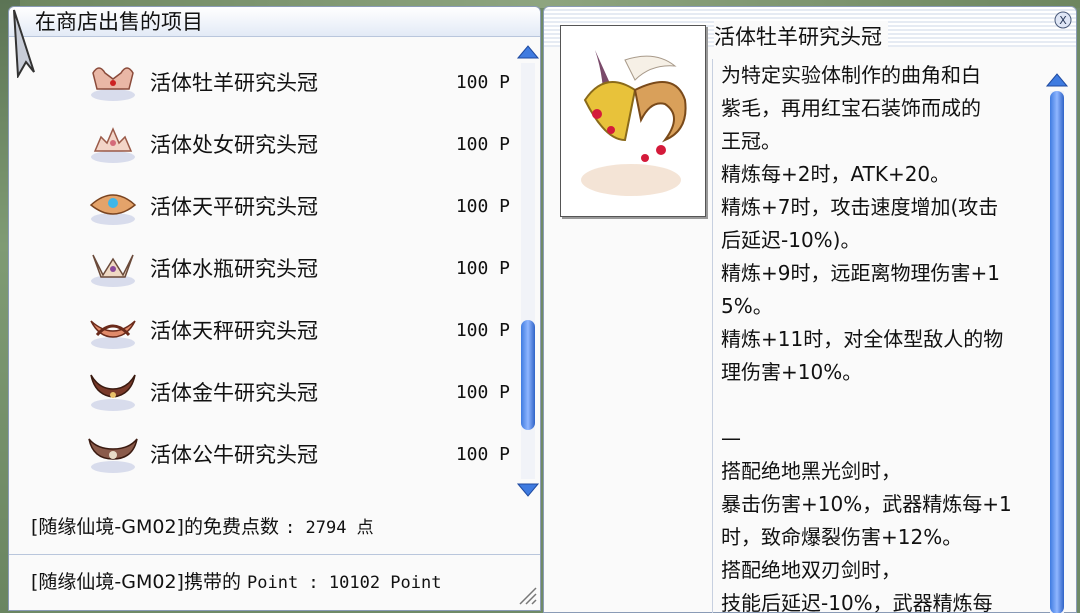 The height and width of the screenshot is (613, 1080). What do you see at coordinates (801, 36) in the screenshot?
I see `item-title: 活体牡羊研究头冠` at bounding box center [801, 36].